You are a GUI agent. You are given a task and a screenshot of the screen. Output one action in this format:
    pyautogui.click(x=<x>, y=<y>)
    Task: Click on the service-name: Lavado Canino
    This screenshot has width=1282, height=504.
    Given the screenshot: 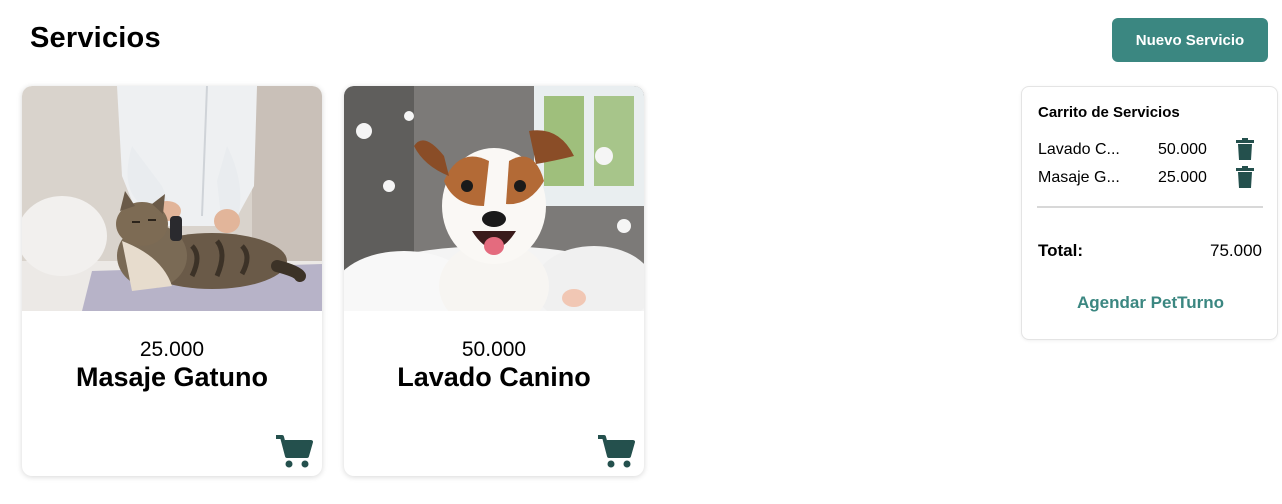 What is the action you would take?
    pyautogui.click(x=494, y=377)
    